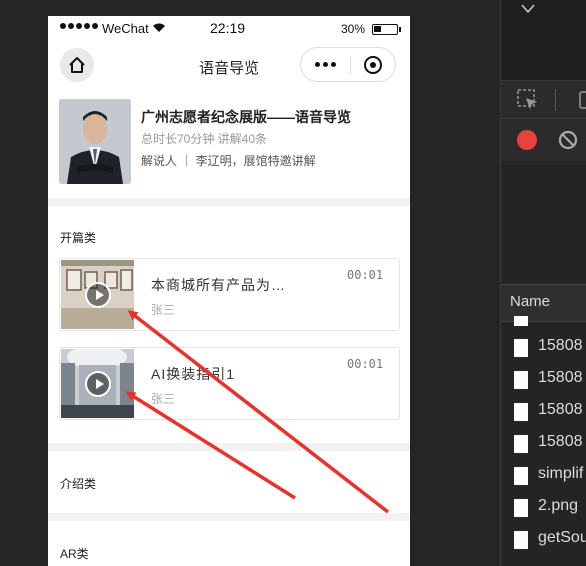  I want to click on devtools-toolbar, so click(543, 99).